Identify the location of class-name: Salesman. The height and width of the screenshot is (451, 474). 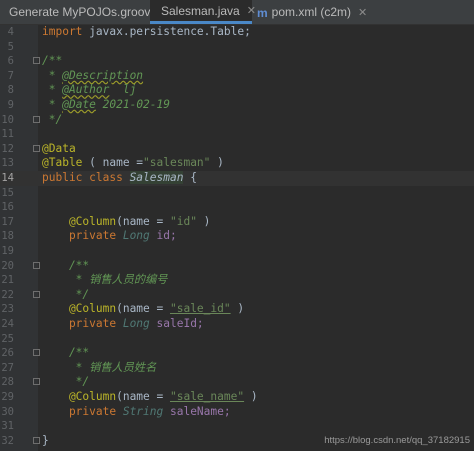
(156, 177).